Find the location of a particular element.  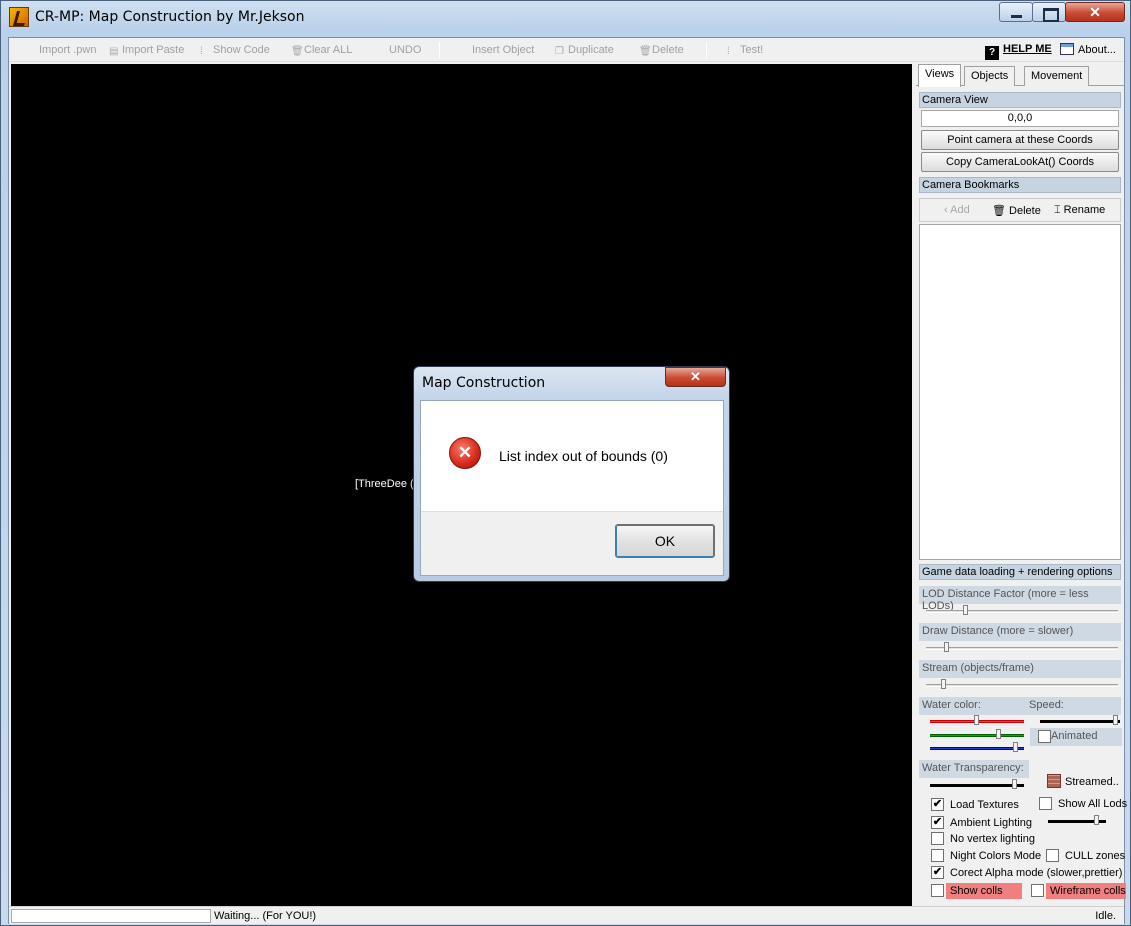

texture-icon is located at coordinates (1054, 781).